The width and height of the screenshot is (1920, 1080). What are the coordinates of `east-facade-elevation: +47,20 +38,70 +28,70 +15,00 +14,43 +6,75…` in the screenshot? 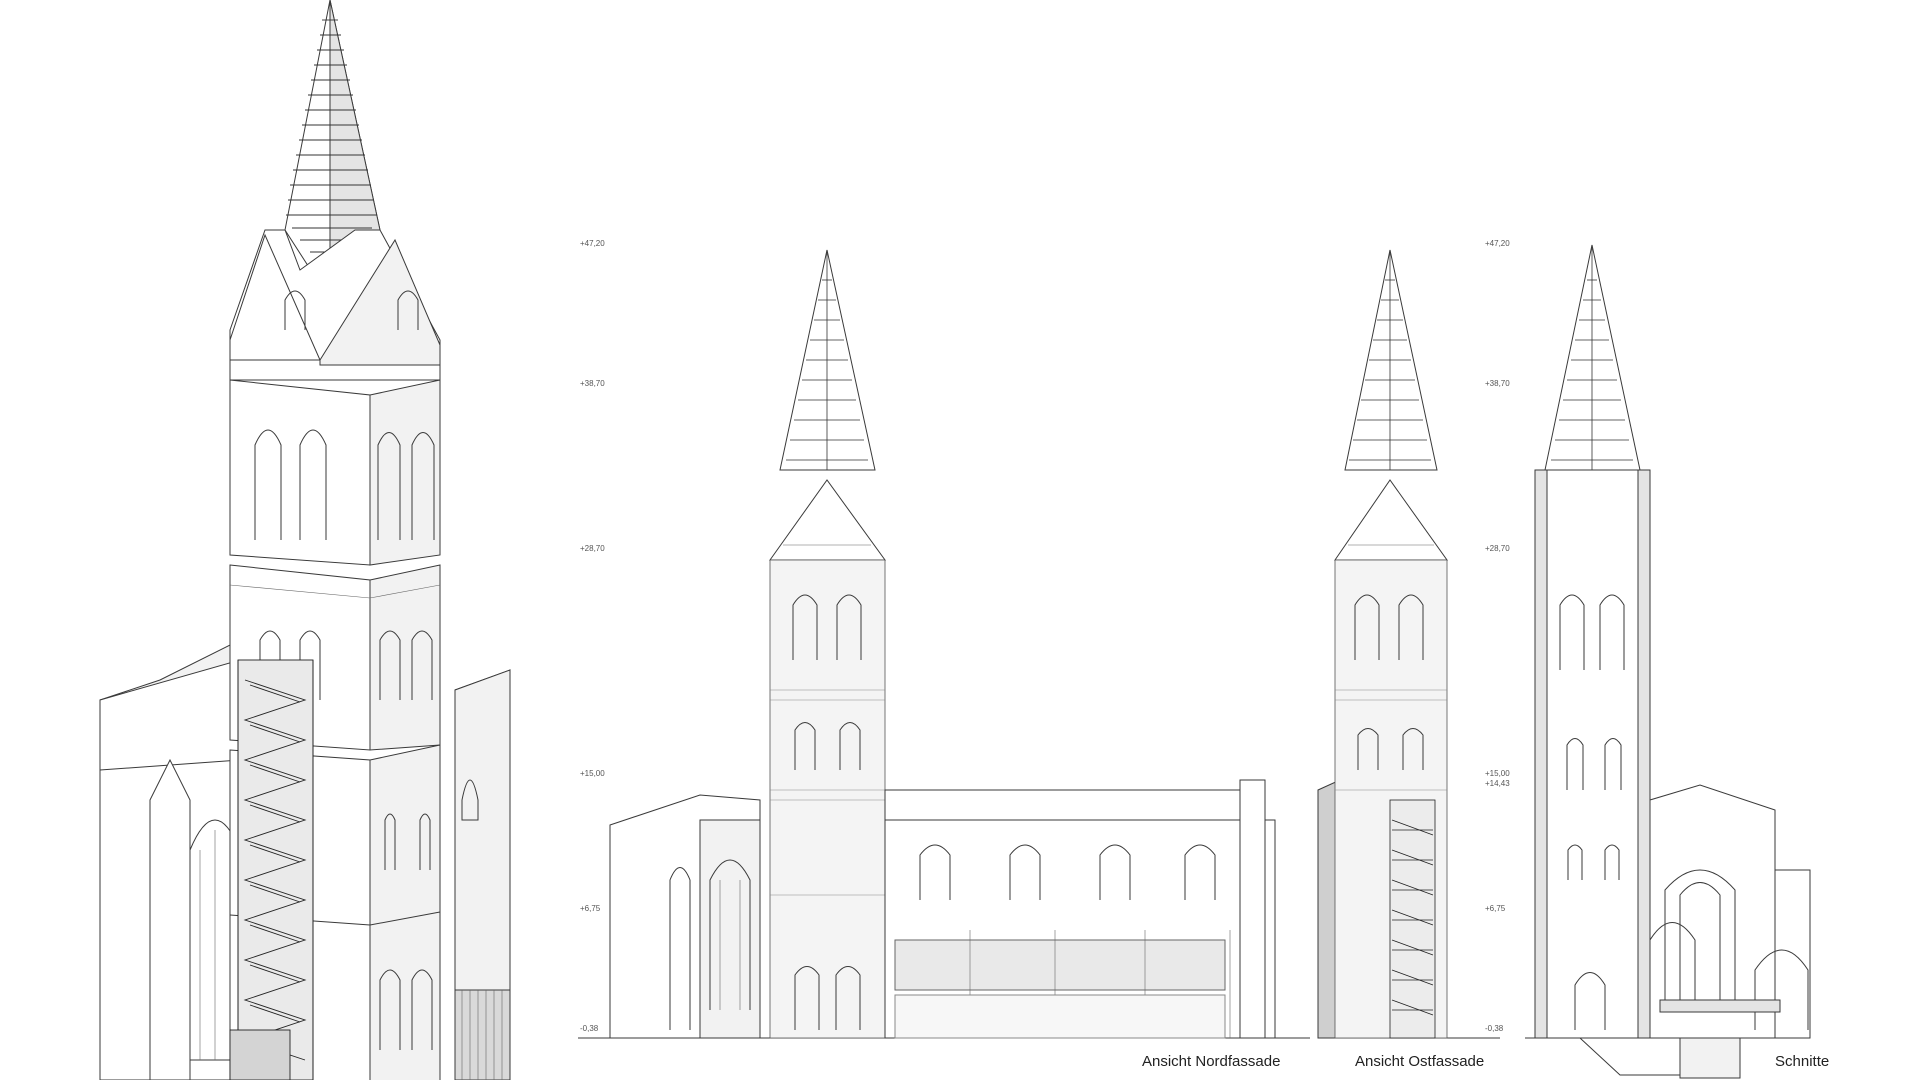 It's located at (1413, 639).